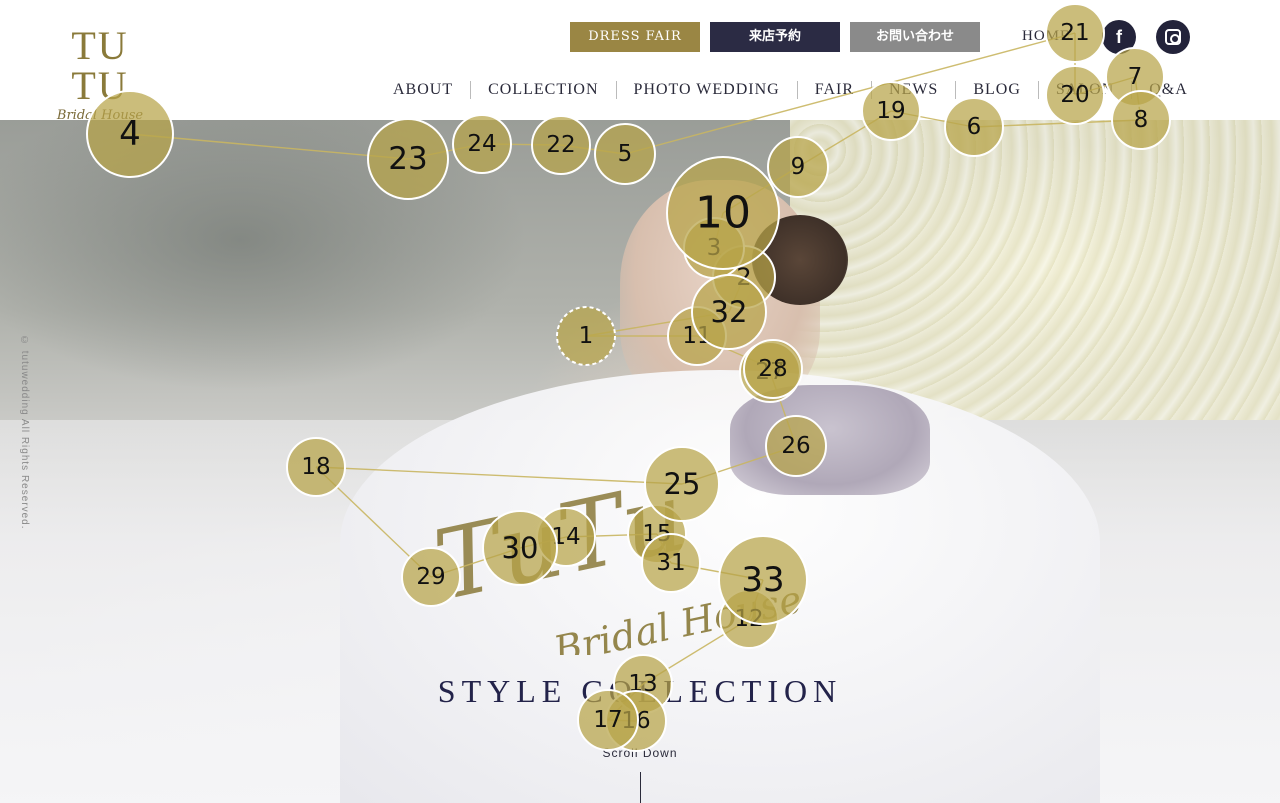  Describe the element at coordinates (996, 90) in the screenshot. I see `nav-item-blog: BLOG` at that location.